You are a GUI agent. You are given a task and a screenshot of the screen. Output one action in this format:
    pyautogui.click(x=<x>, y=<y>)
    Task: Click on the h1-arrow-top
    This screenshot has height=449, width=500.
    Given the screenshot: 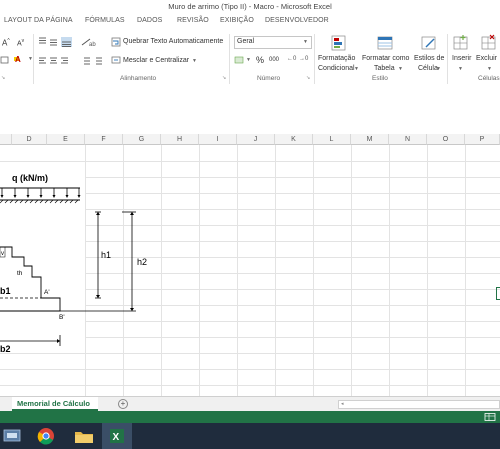 What is the action you would take?
    pyautogui.click(x=98, y=213)
    